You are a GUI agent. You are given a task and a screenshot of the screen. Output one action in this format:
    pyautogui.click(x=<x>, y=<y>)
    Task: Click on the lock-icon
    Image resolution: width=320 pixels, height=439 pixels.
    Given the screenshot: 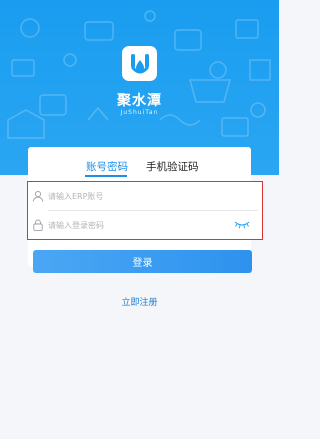 What is the action you would take?
    pyautogui.click(x=38, y=225)
    